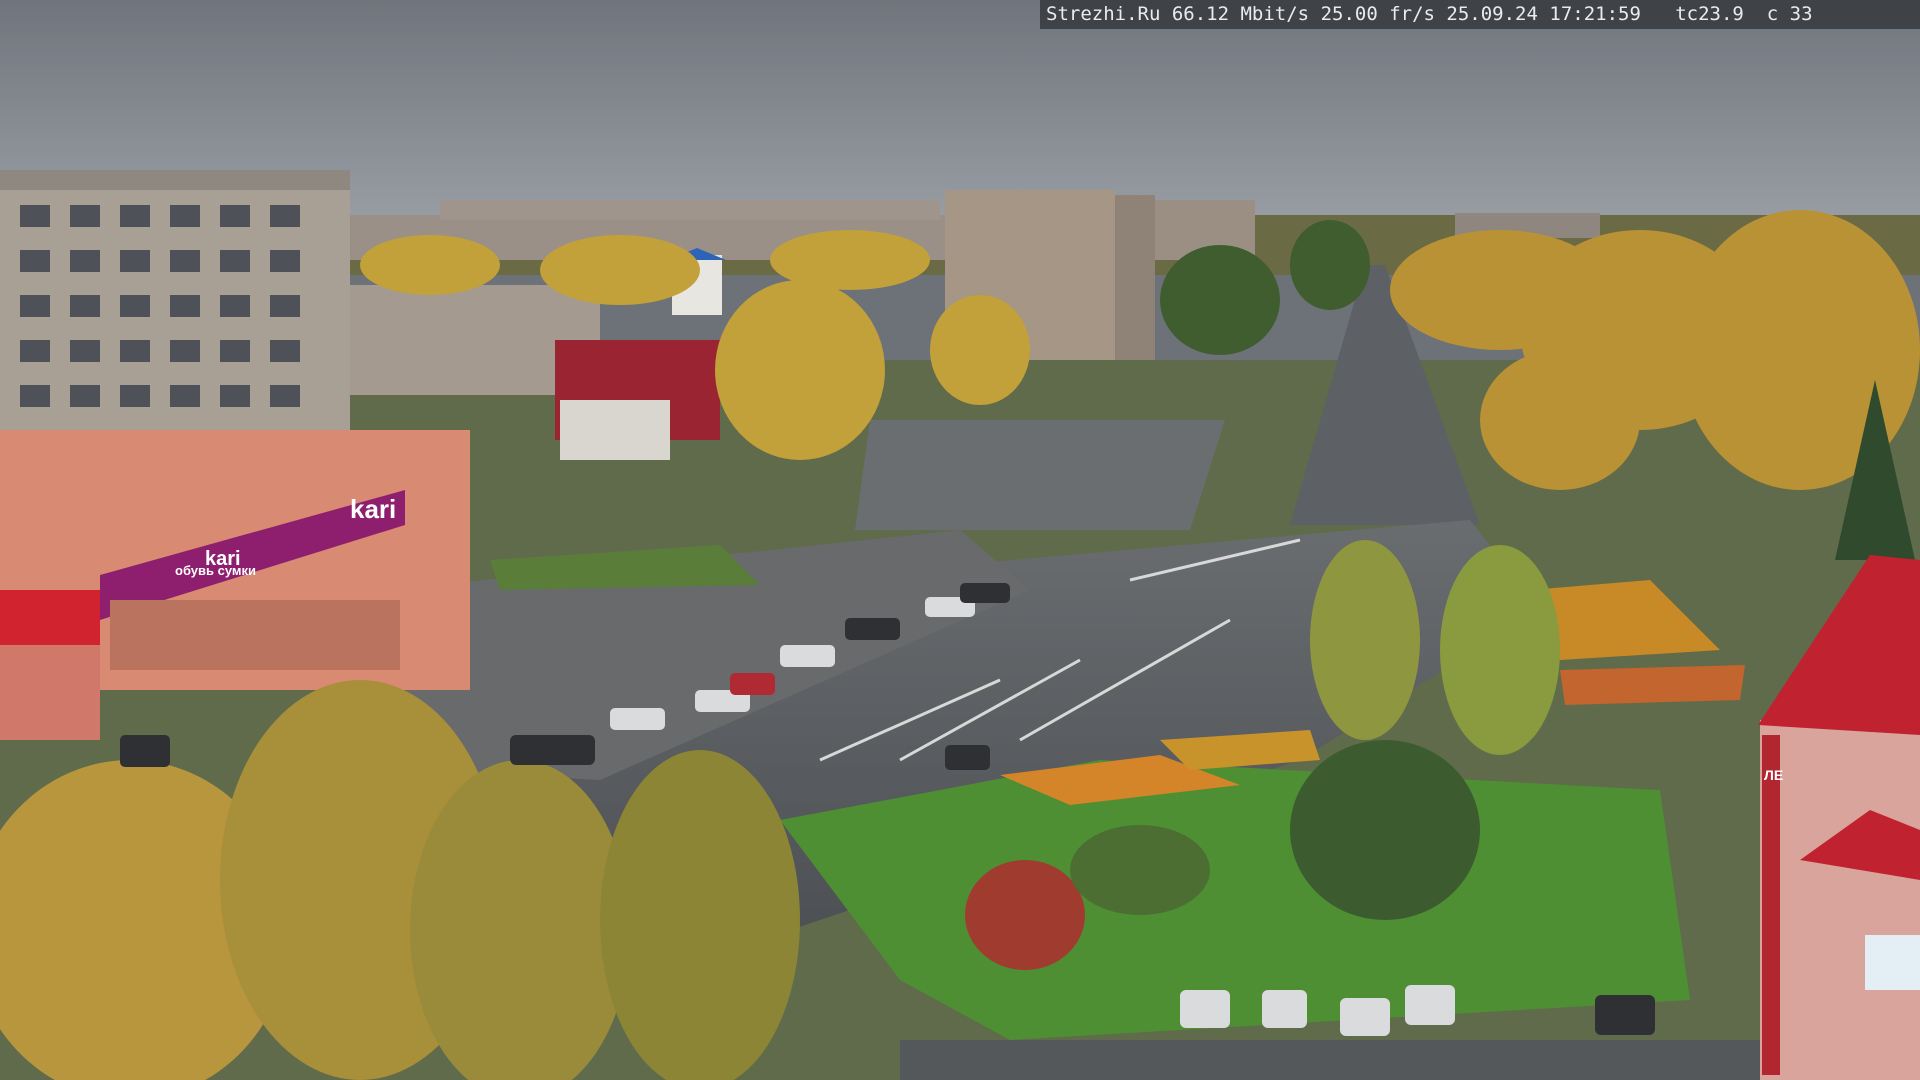 The image size is (1920, 1080). I want to click on store-banner-logo: kari, so click(223, 559).